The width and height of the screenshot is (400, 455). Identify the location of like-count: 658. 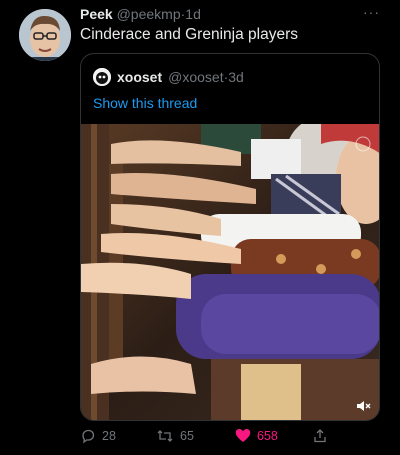
(267, 435).